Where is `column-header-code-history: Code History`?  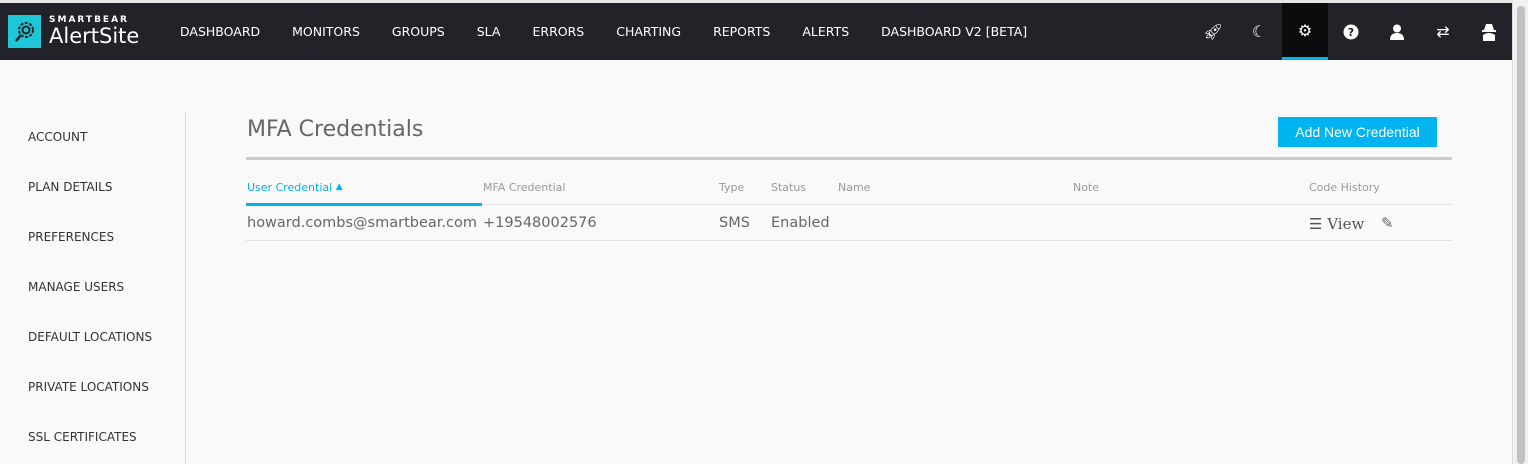 column-header-code-history: Code History is located at coordinates (1344, 187).